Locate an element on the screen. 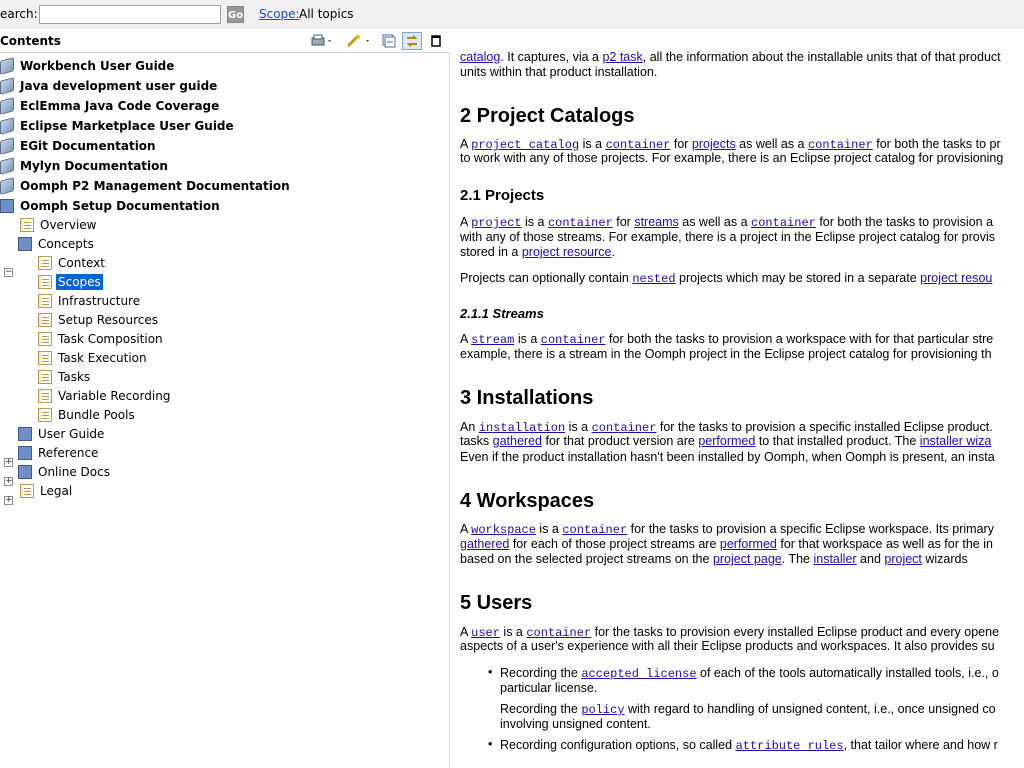 Image resolution: width=1024 pixels, height=768 pixels. tree-item-overview: Overview is located at coordinates (59, 224).